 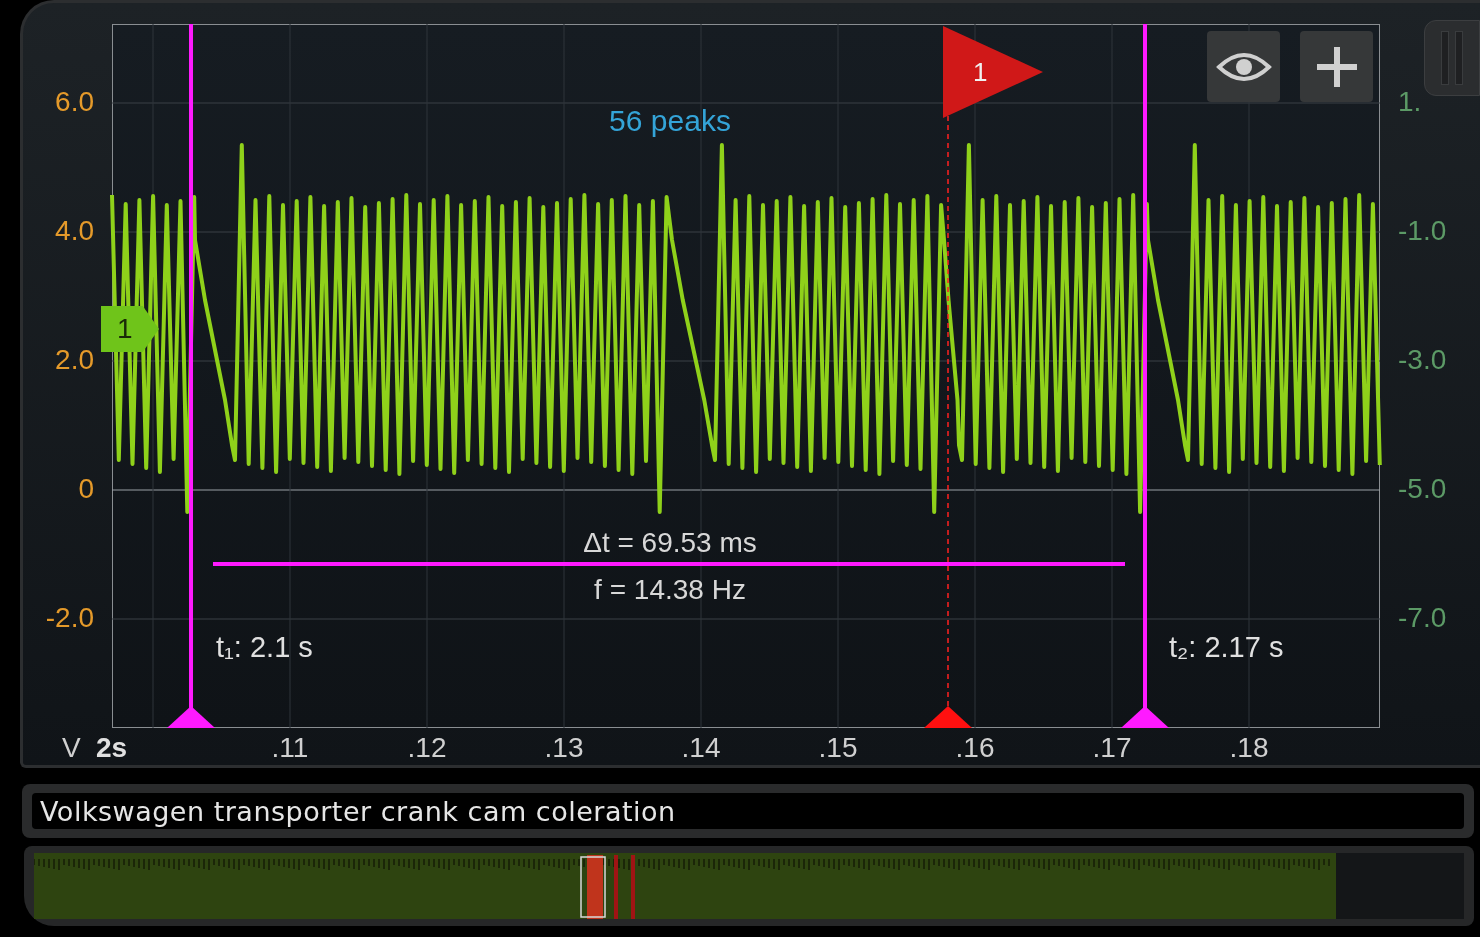 I want to click on axis-tick-label: .11, so click(x=290, y=748).